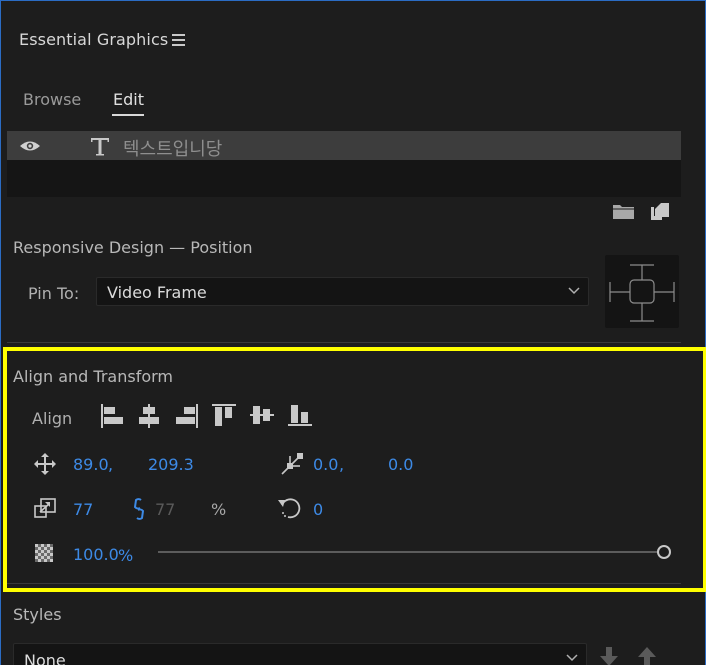 Image resolution: width=706 pixels, height=665 pixels. What do you see at coordinates (165, 509) in the screenshot?
I see `scale-linked-value: 77` at bounding box center [165, 509].